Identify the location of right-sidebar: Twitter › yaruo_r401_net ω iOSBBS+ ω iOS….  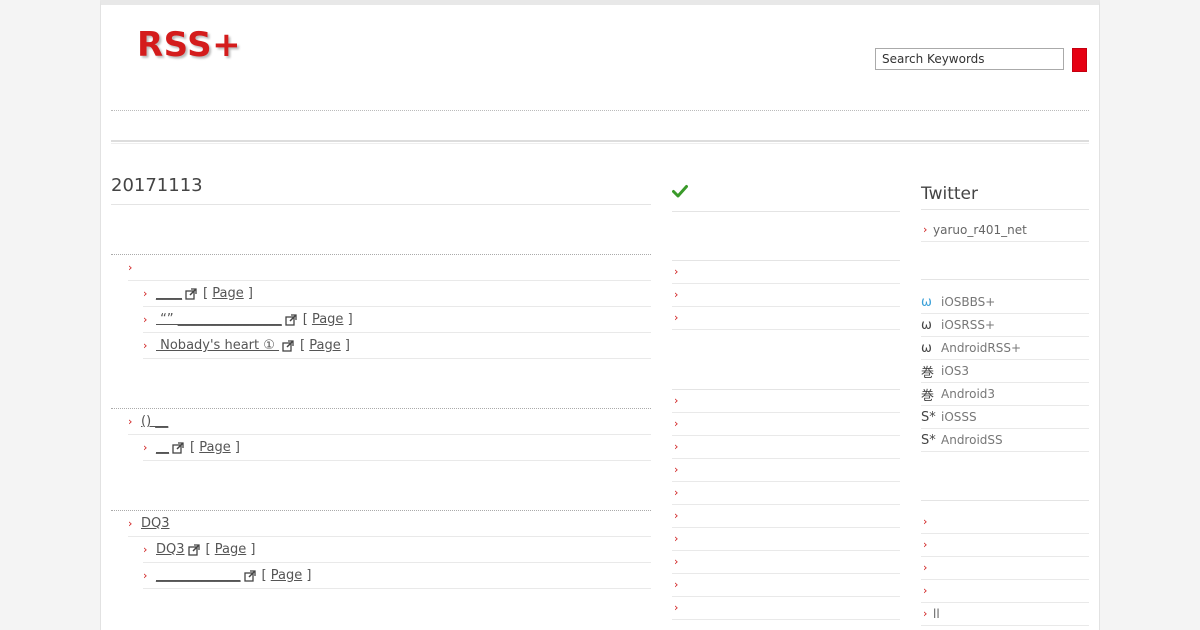
(1005, 402).